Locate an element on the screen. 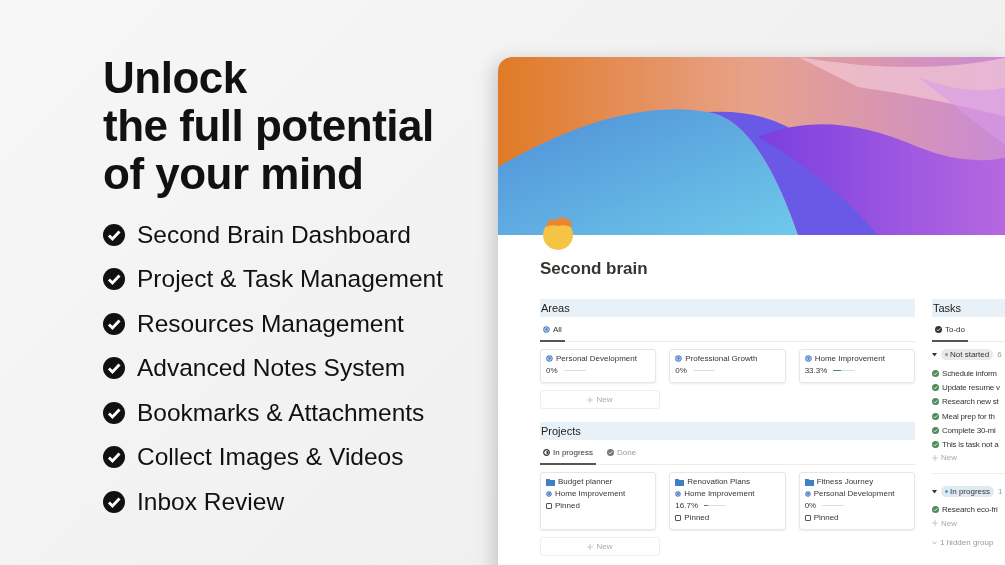 The height and width of the screenshot is (565, 1005). task-title: This is task not a is located at coordinates (970, 445).